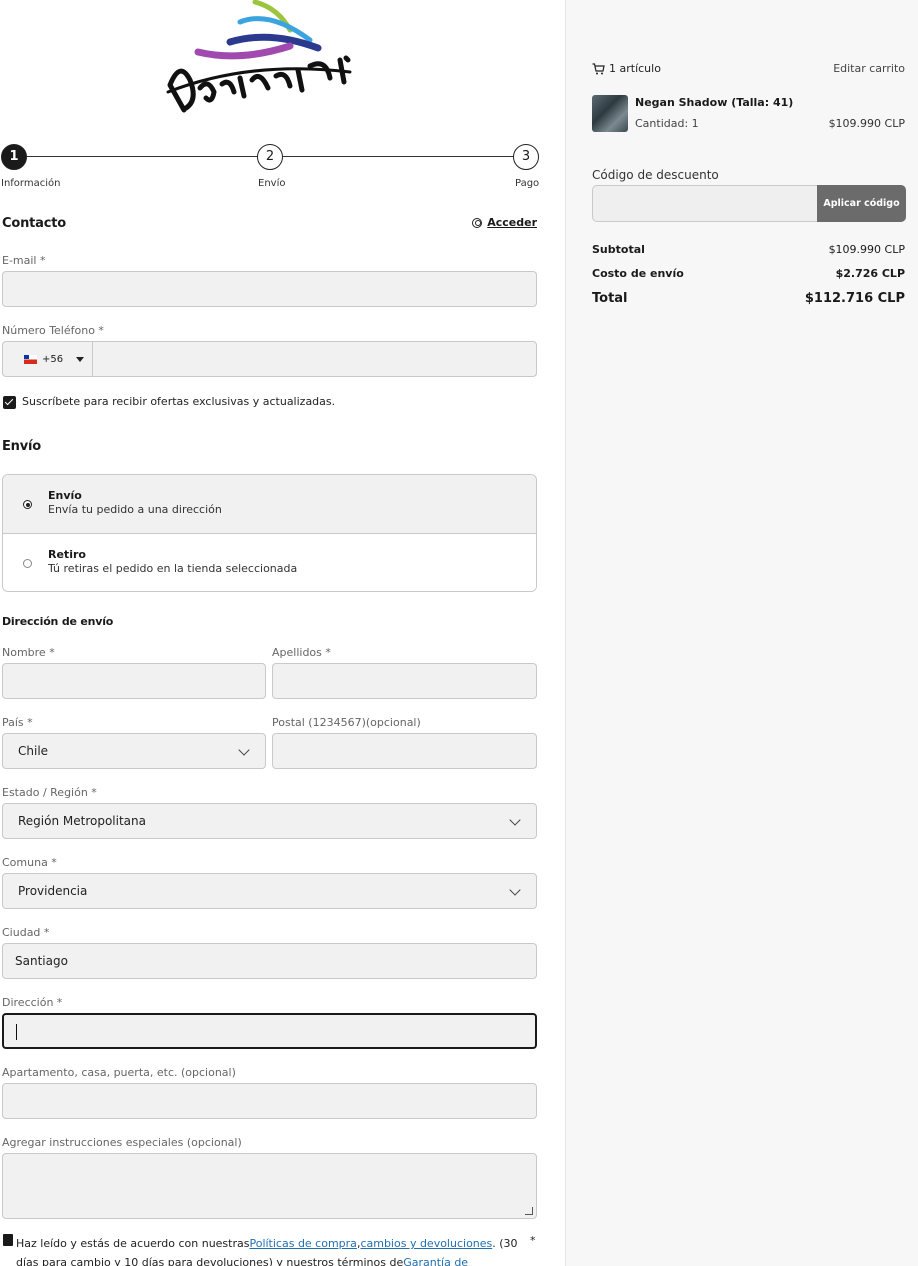  What do you see at coordinates (53, 359) in the screenshot?
I see `country-code-value: +56` at bounding box center [53, 359].